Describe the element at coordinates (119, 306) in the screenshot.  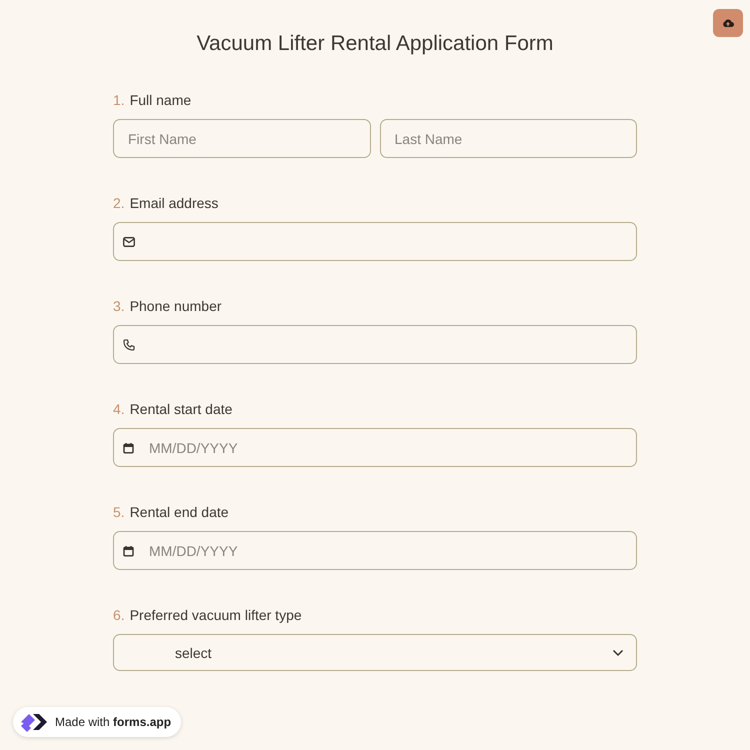
I see `question-number: 3.` at that location.